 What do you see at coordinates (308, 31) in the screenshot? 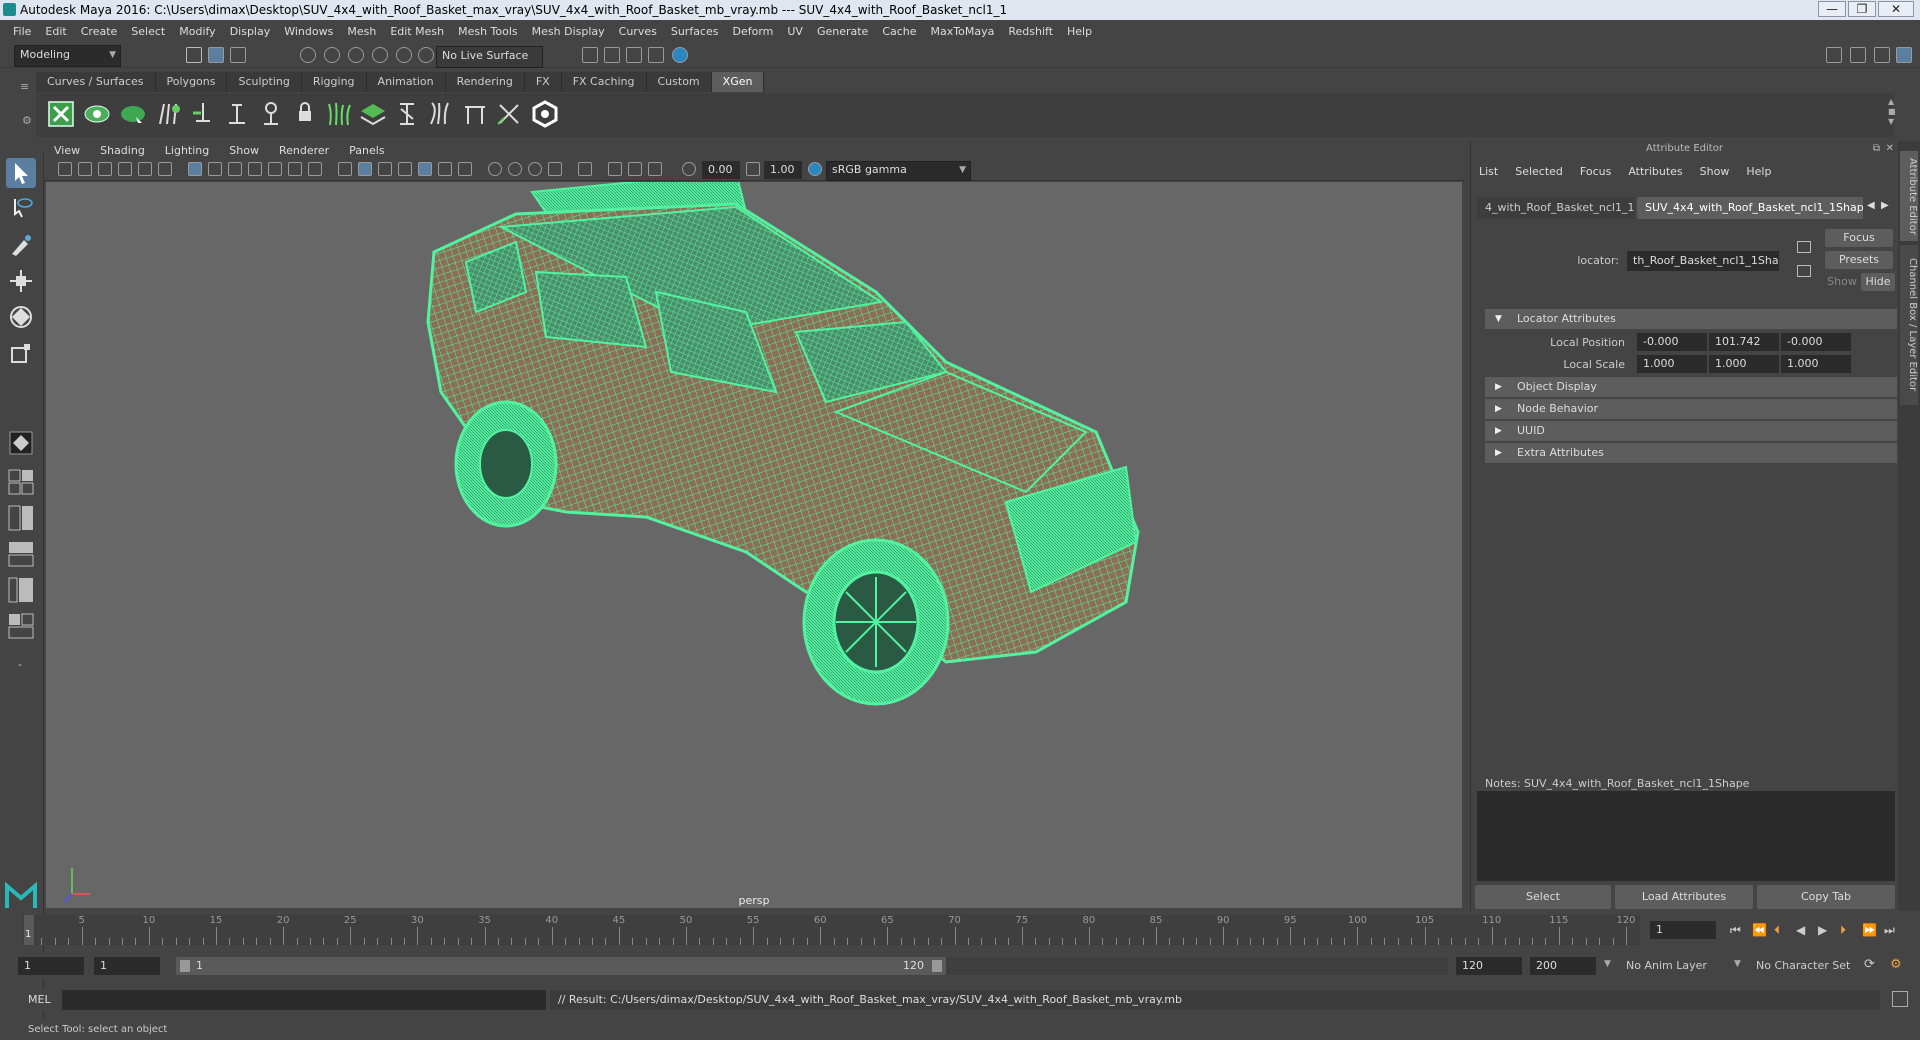
I see `menu-windows: Windows` at bounding box center [308, 31].